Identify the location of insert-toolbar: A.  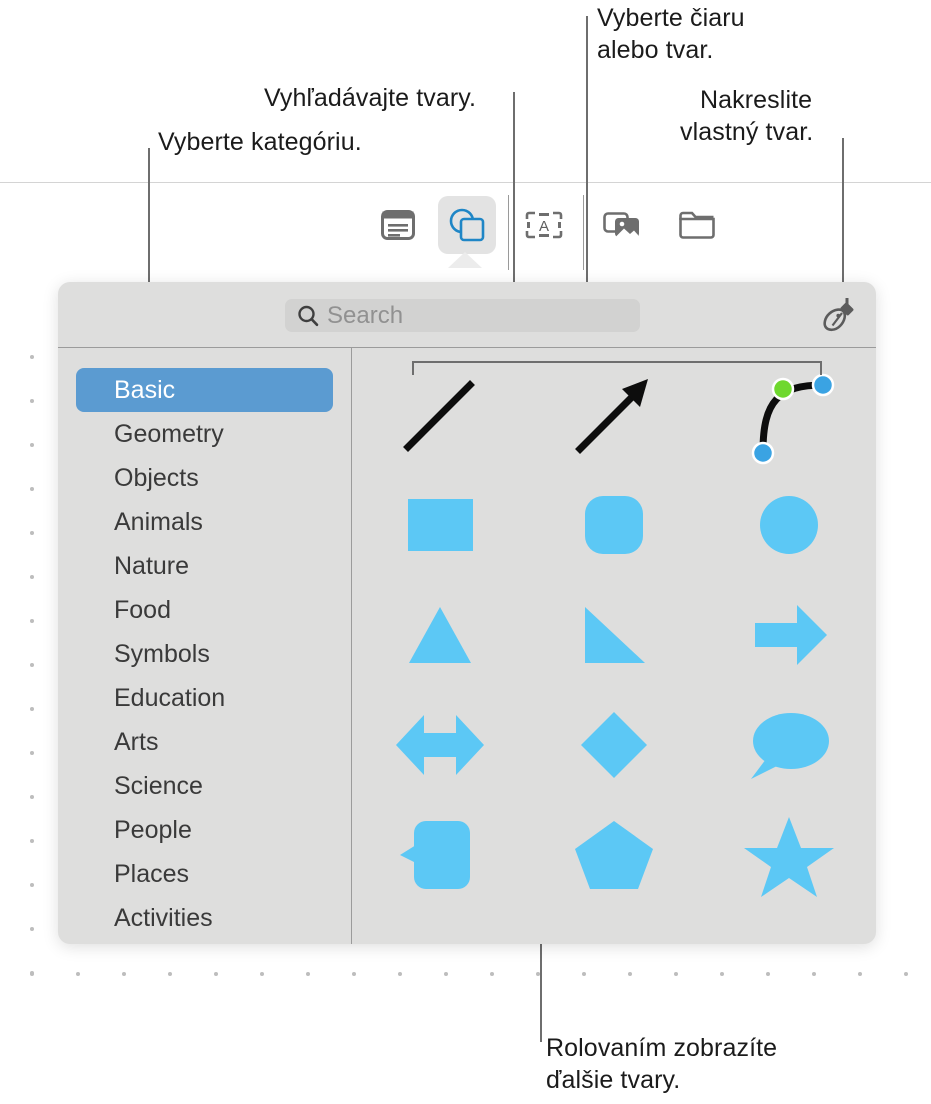
(465, 232).